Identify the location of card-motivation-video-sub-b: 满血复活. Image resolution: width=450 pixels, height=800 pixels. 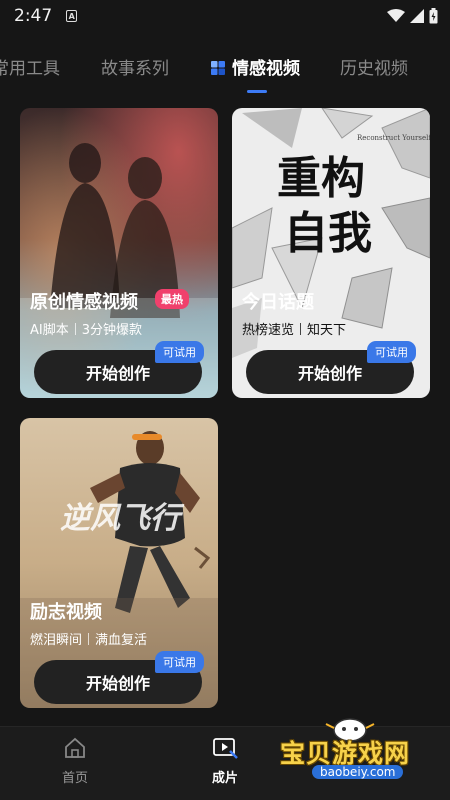
(121, 640).